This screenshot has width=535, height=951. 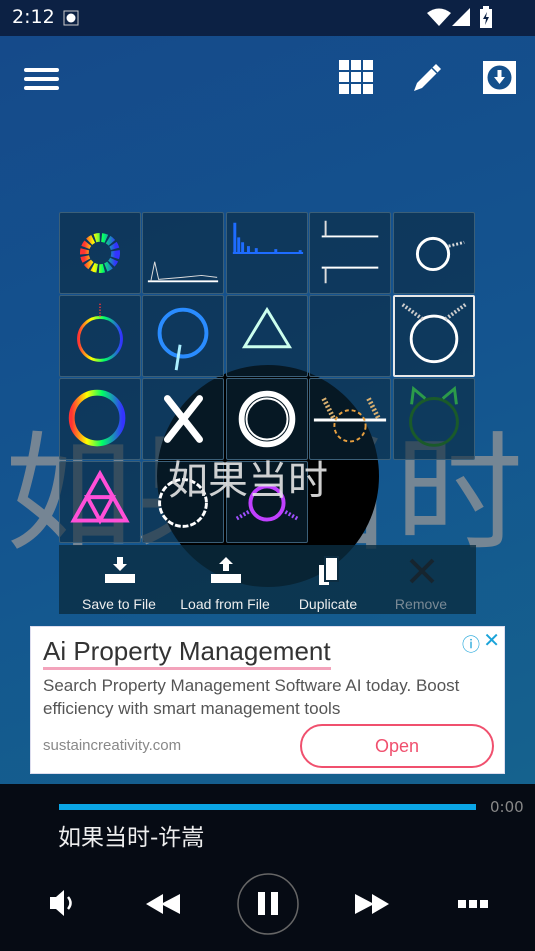 What do you see at coordinates (486, 17) in the screenshot?
I see `battery-charging-icon` at bounding box center [486, 17].